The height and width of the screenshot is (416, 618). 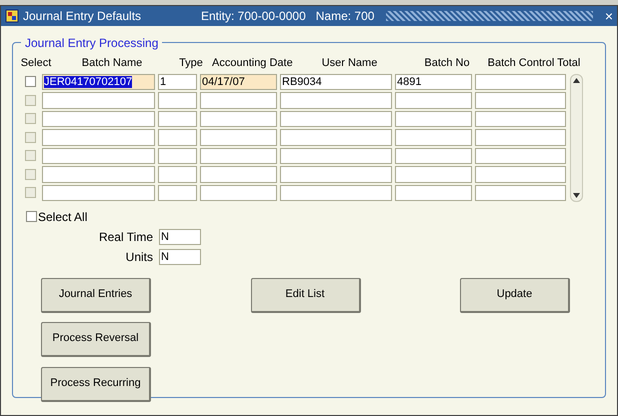 What do you see at coordinates (98, 82) in the screenshot?
I see `table-cell: JER04170702107` at bounding box center [98, 82].